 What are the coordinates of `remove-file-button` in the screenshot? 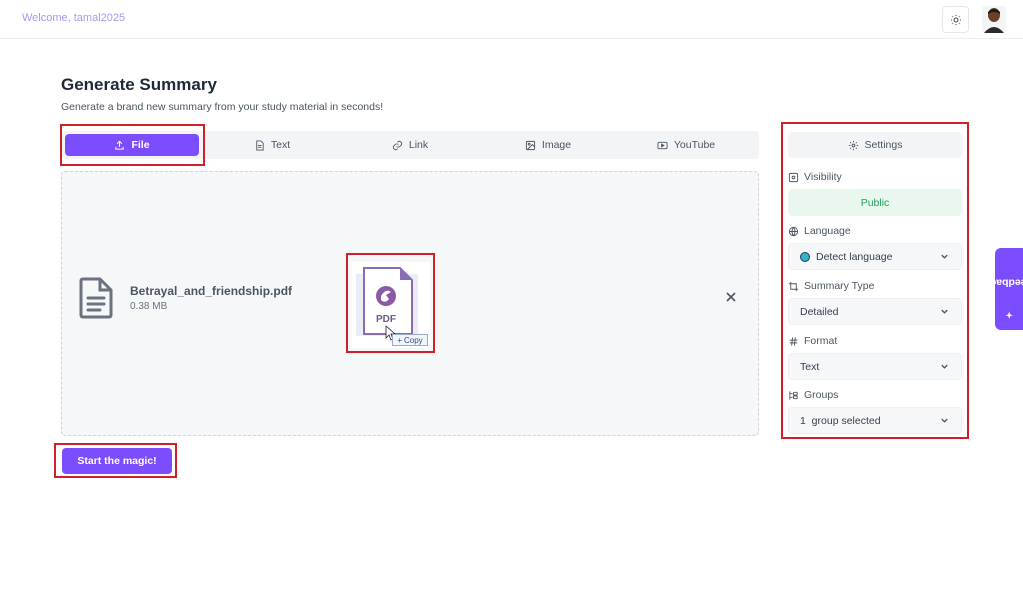 It's located at (731, 297).